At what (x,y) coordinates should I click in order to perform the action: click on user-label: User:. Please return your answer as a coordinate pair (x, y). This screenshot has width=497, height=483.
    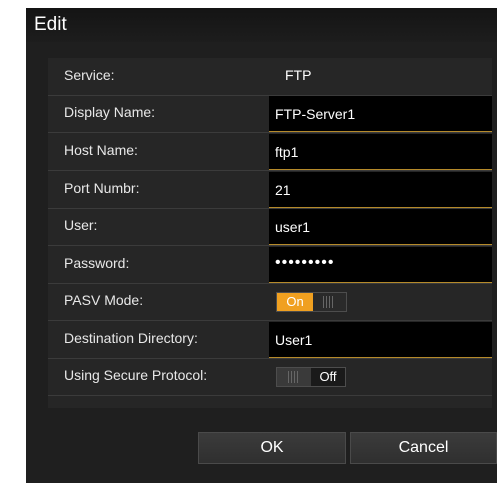
    Looking at the image, I should click on (81, 225).